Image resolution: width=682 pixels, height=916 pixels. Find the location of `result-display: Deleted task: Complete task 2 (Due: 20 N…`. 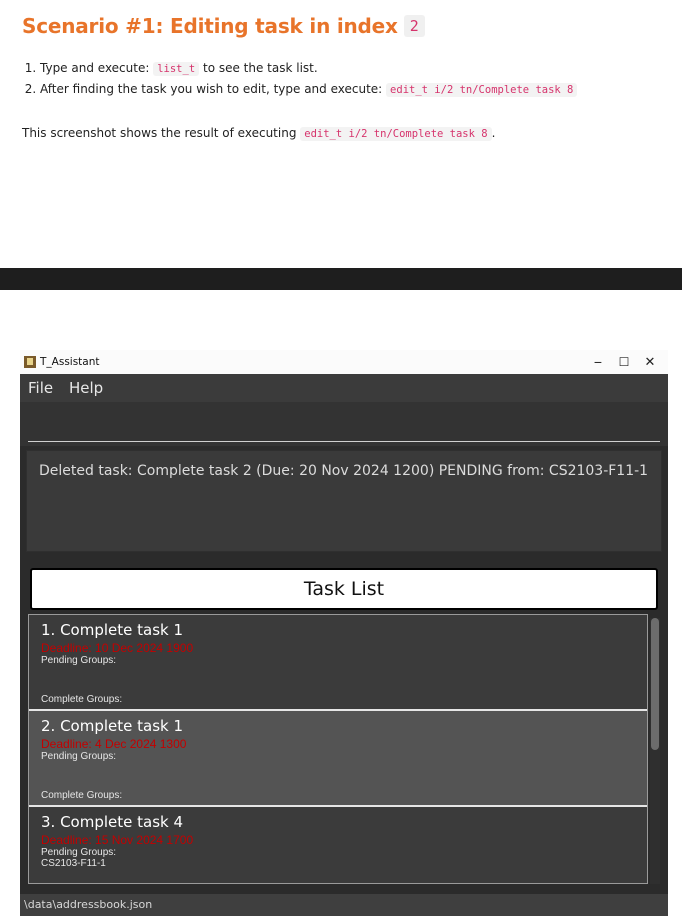

result-display: Deleted task: Complete task 2 (Due: 20 N… is located at coordinates (344, 501).